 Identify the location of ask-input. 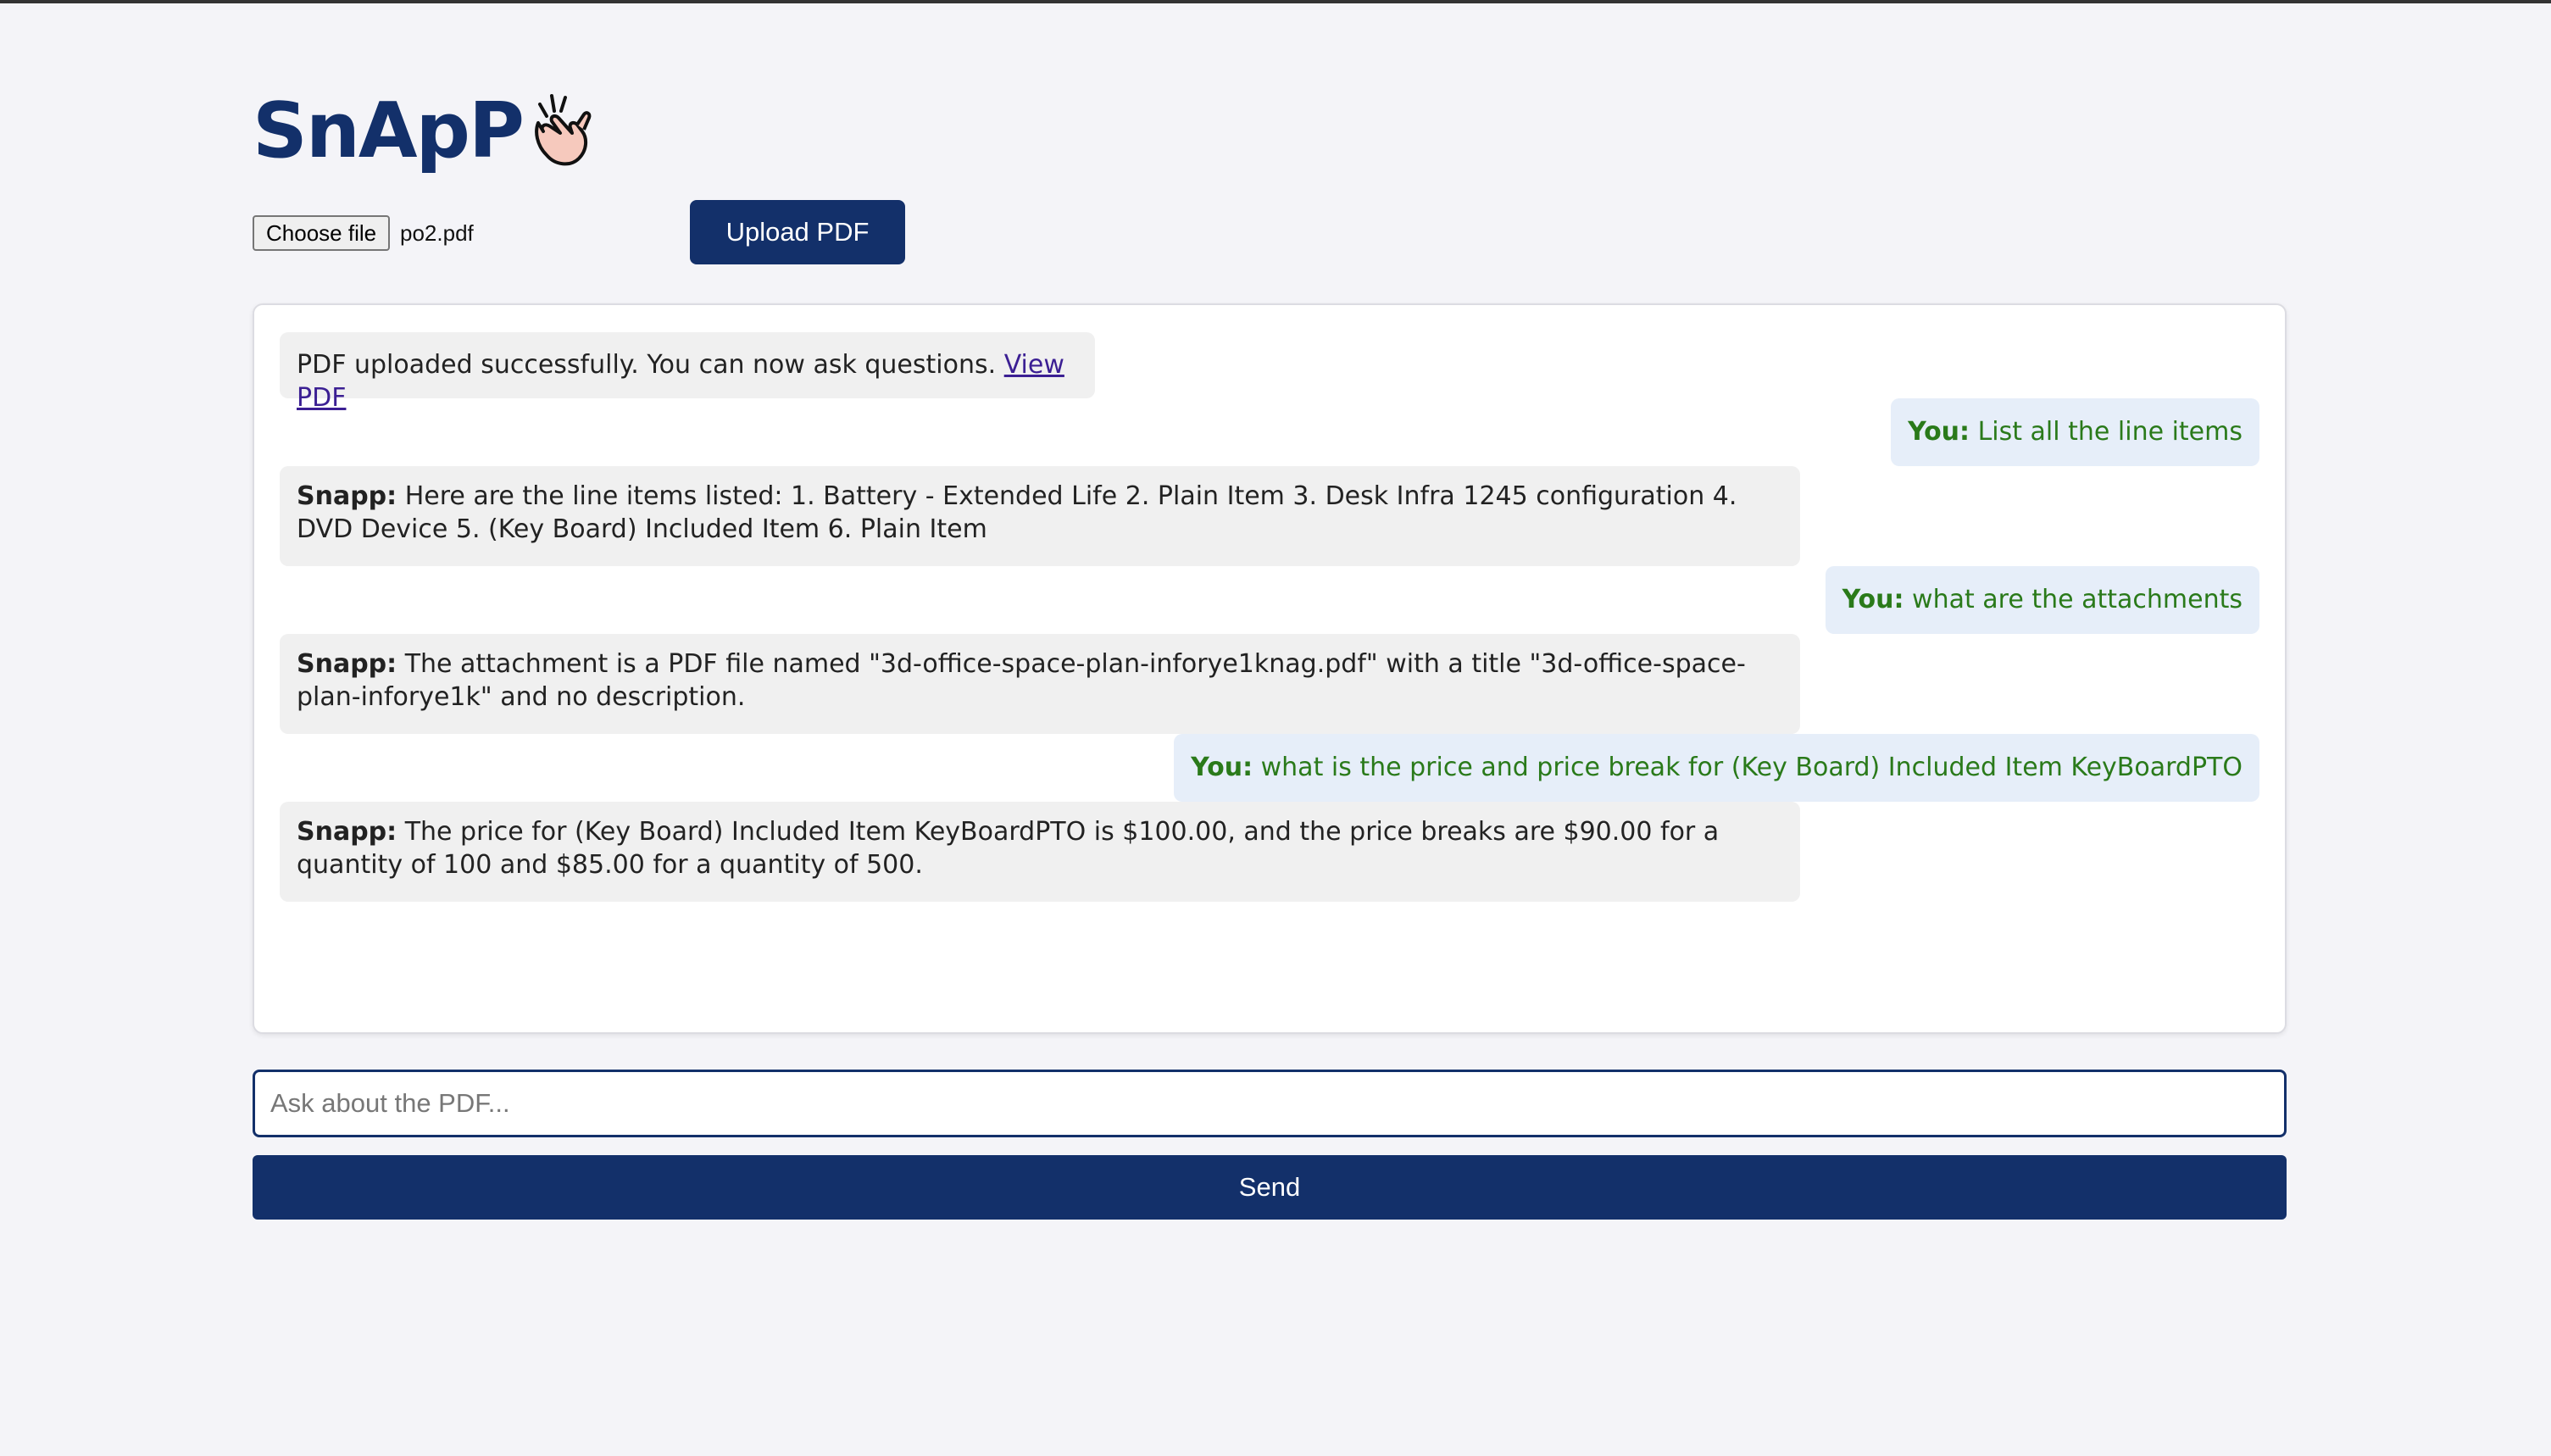
(1270, 1104).